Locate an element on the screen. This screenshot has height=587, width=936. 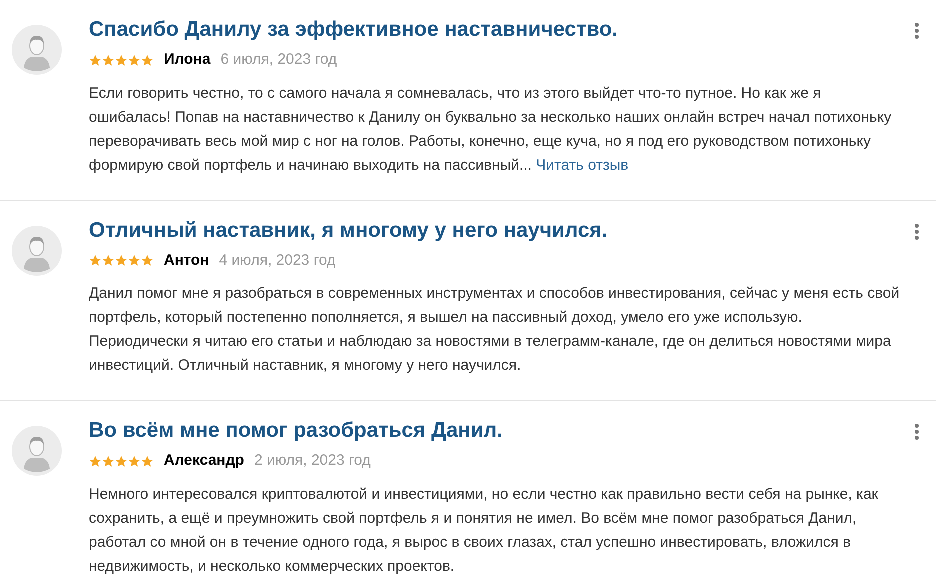
review-text: Если говорить честно, то с самого начала я сомневалась, что из этого выйдет что-то путное. Но как же я ошибалась! Попав на наставничество к Данилу он буквально за несколько наших онлайн встреч начал потихоньку переворачивать весь мой мир с ног на голов. Работы, конечно, еще куча, но я под его руководством потихоньку формирую свой портфель и начинаю выходить на пассивный... Читать отзыв is located at coordinates (491, 130).